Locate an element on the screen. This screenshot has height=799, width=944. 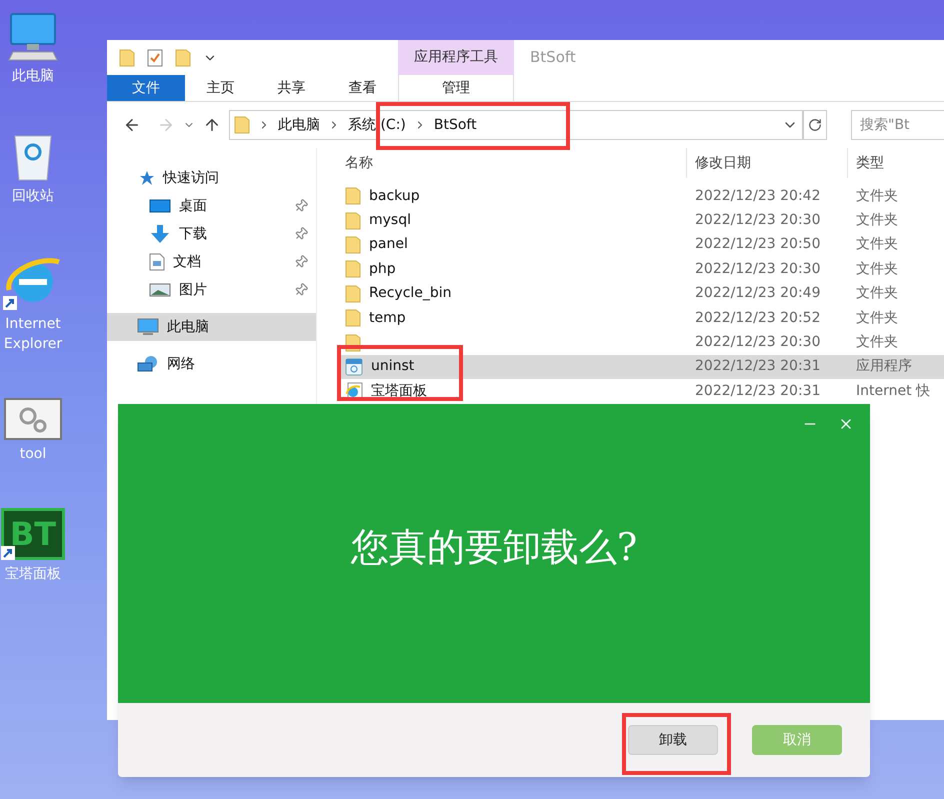
file-date: 2022/12/23 20:50 is located at coordinates (758, 244).